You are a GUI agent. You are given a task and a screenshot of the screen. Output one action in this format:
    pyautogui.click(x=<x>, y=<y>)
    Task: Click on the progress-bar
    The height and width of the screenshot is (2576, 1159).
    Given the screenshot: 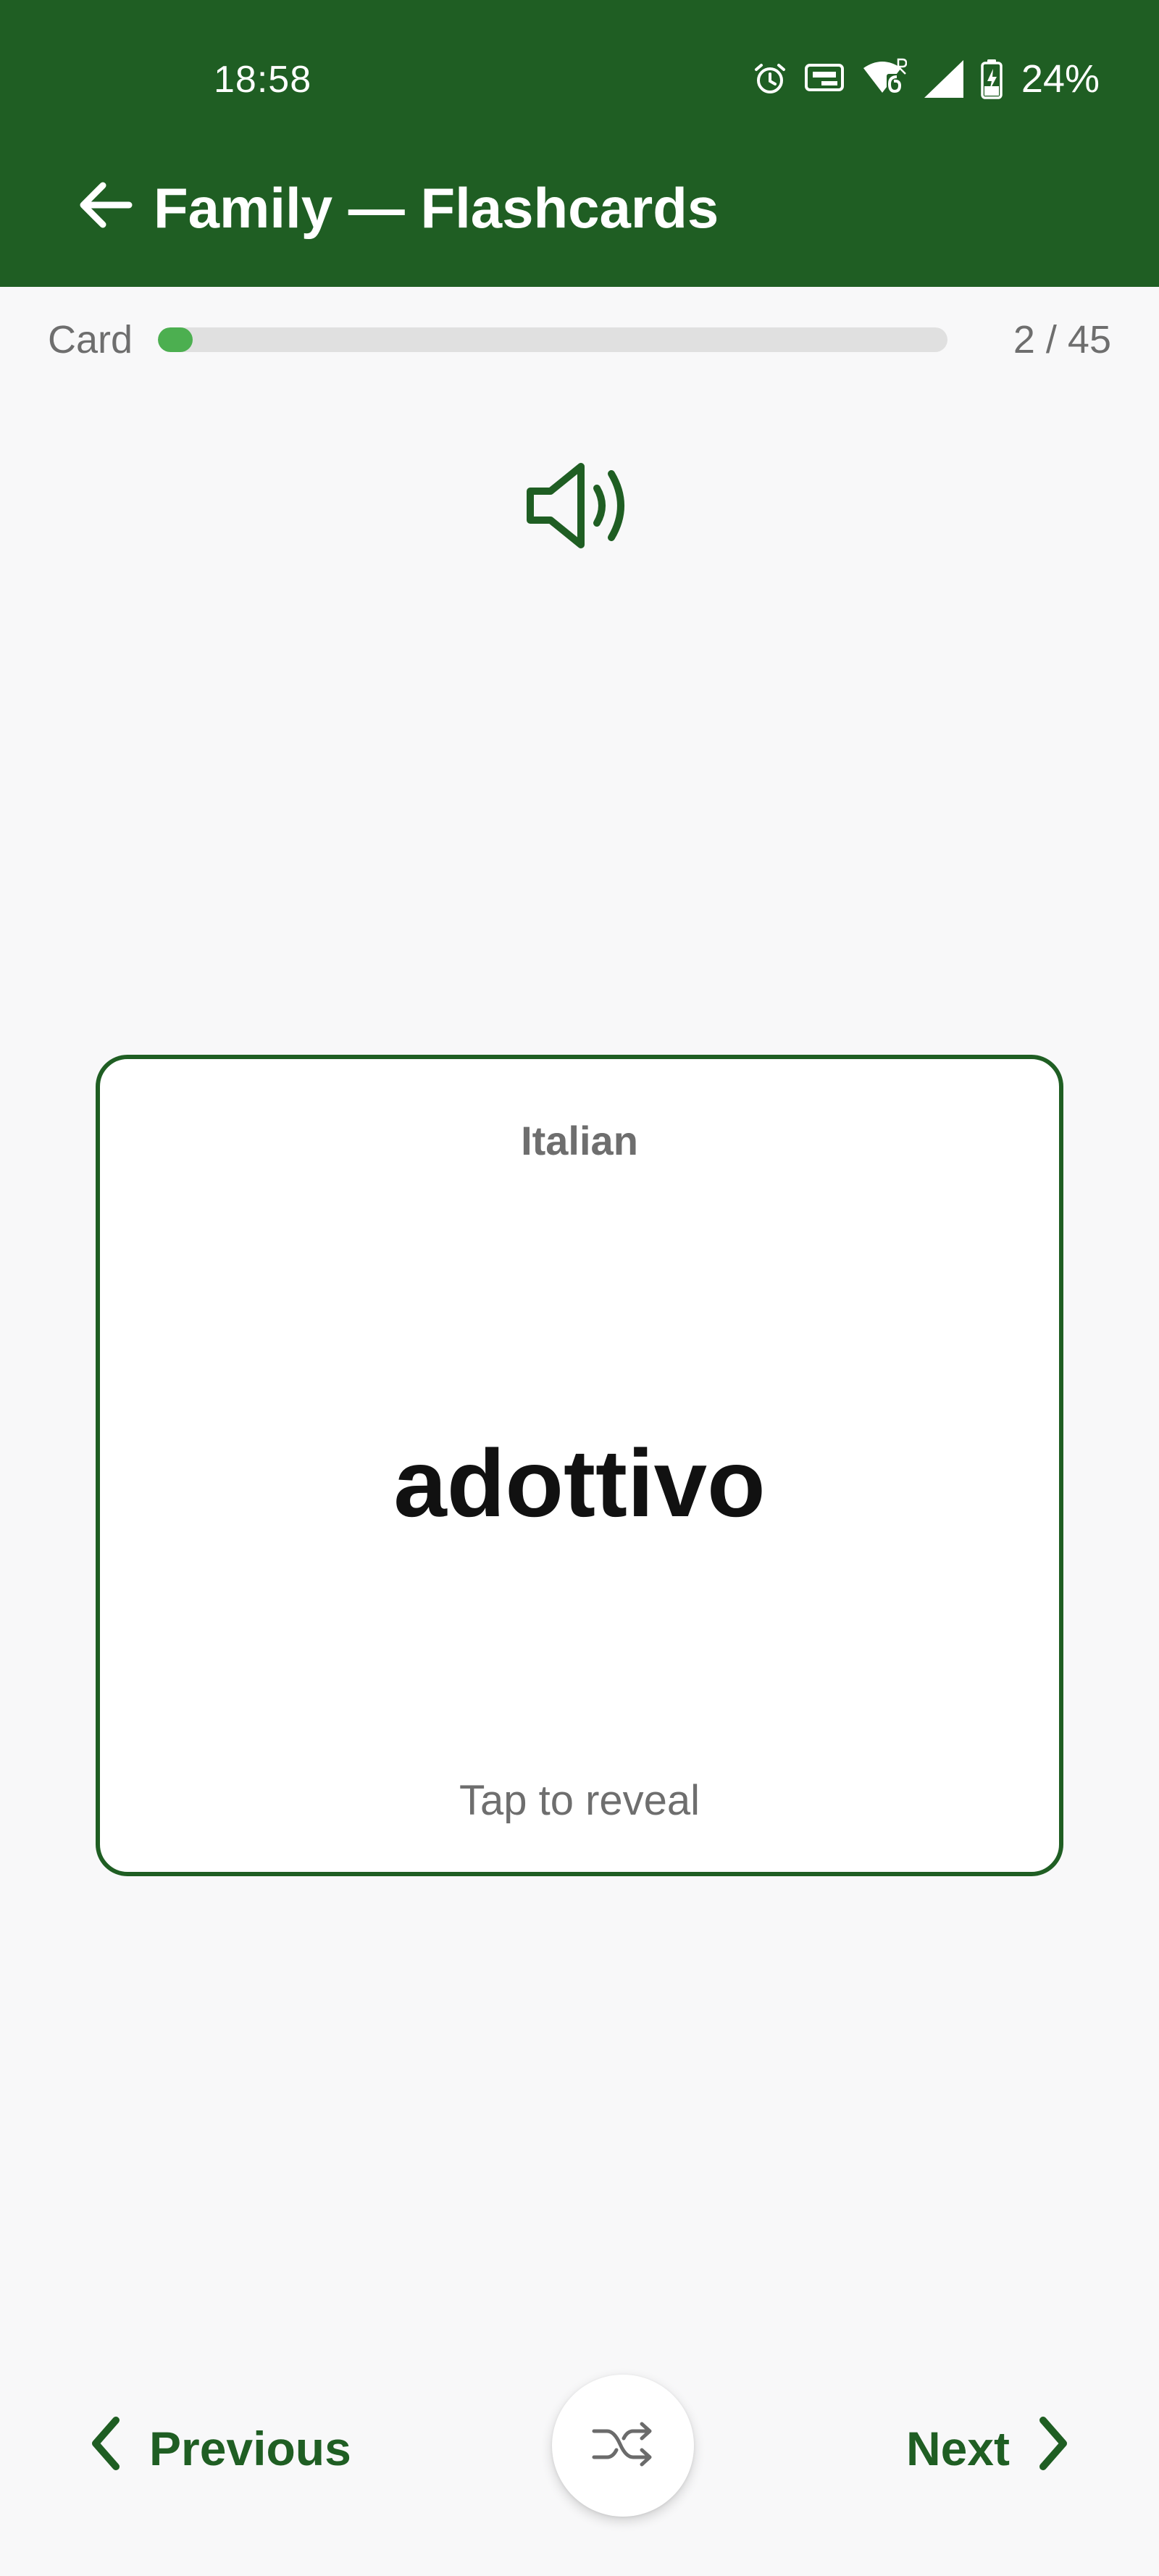 What is the action you would take?
    pyautogui.click(x=552, y=339)
    